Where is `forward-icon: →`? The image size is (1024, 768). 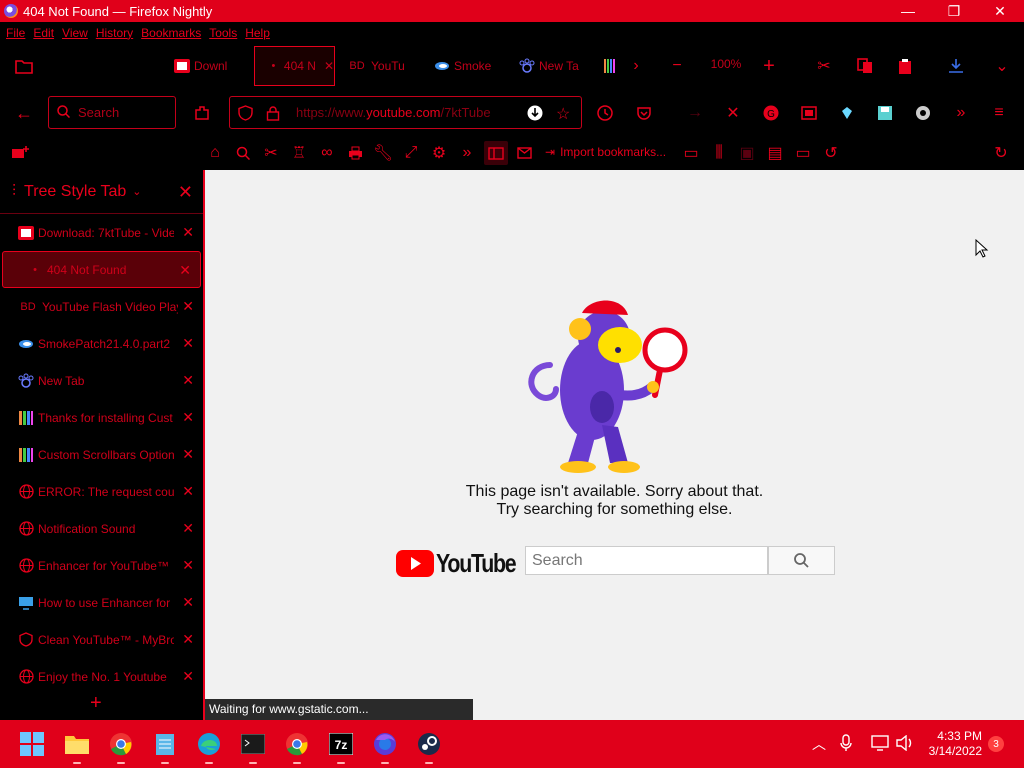
forward-icon: → is located at coordinates (695, 113).